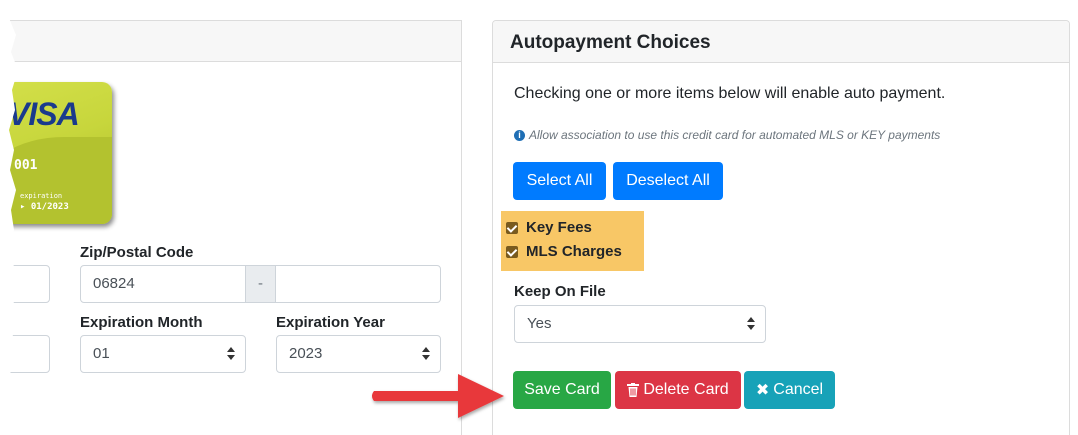 This screenshot has width=1078, height=435. Describe the element at coordinates (438, 396) in the screenshot. I see `annotation-arrow` at that location.